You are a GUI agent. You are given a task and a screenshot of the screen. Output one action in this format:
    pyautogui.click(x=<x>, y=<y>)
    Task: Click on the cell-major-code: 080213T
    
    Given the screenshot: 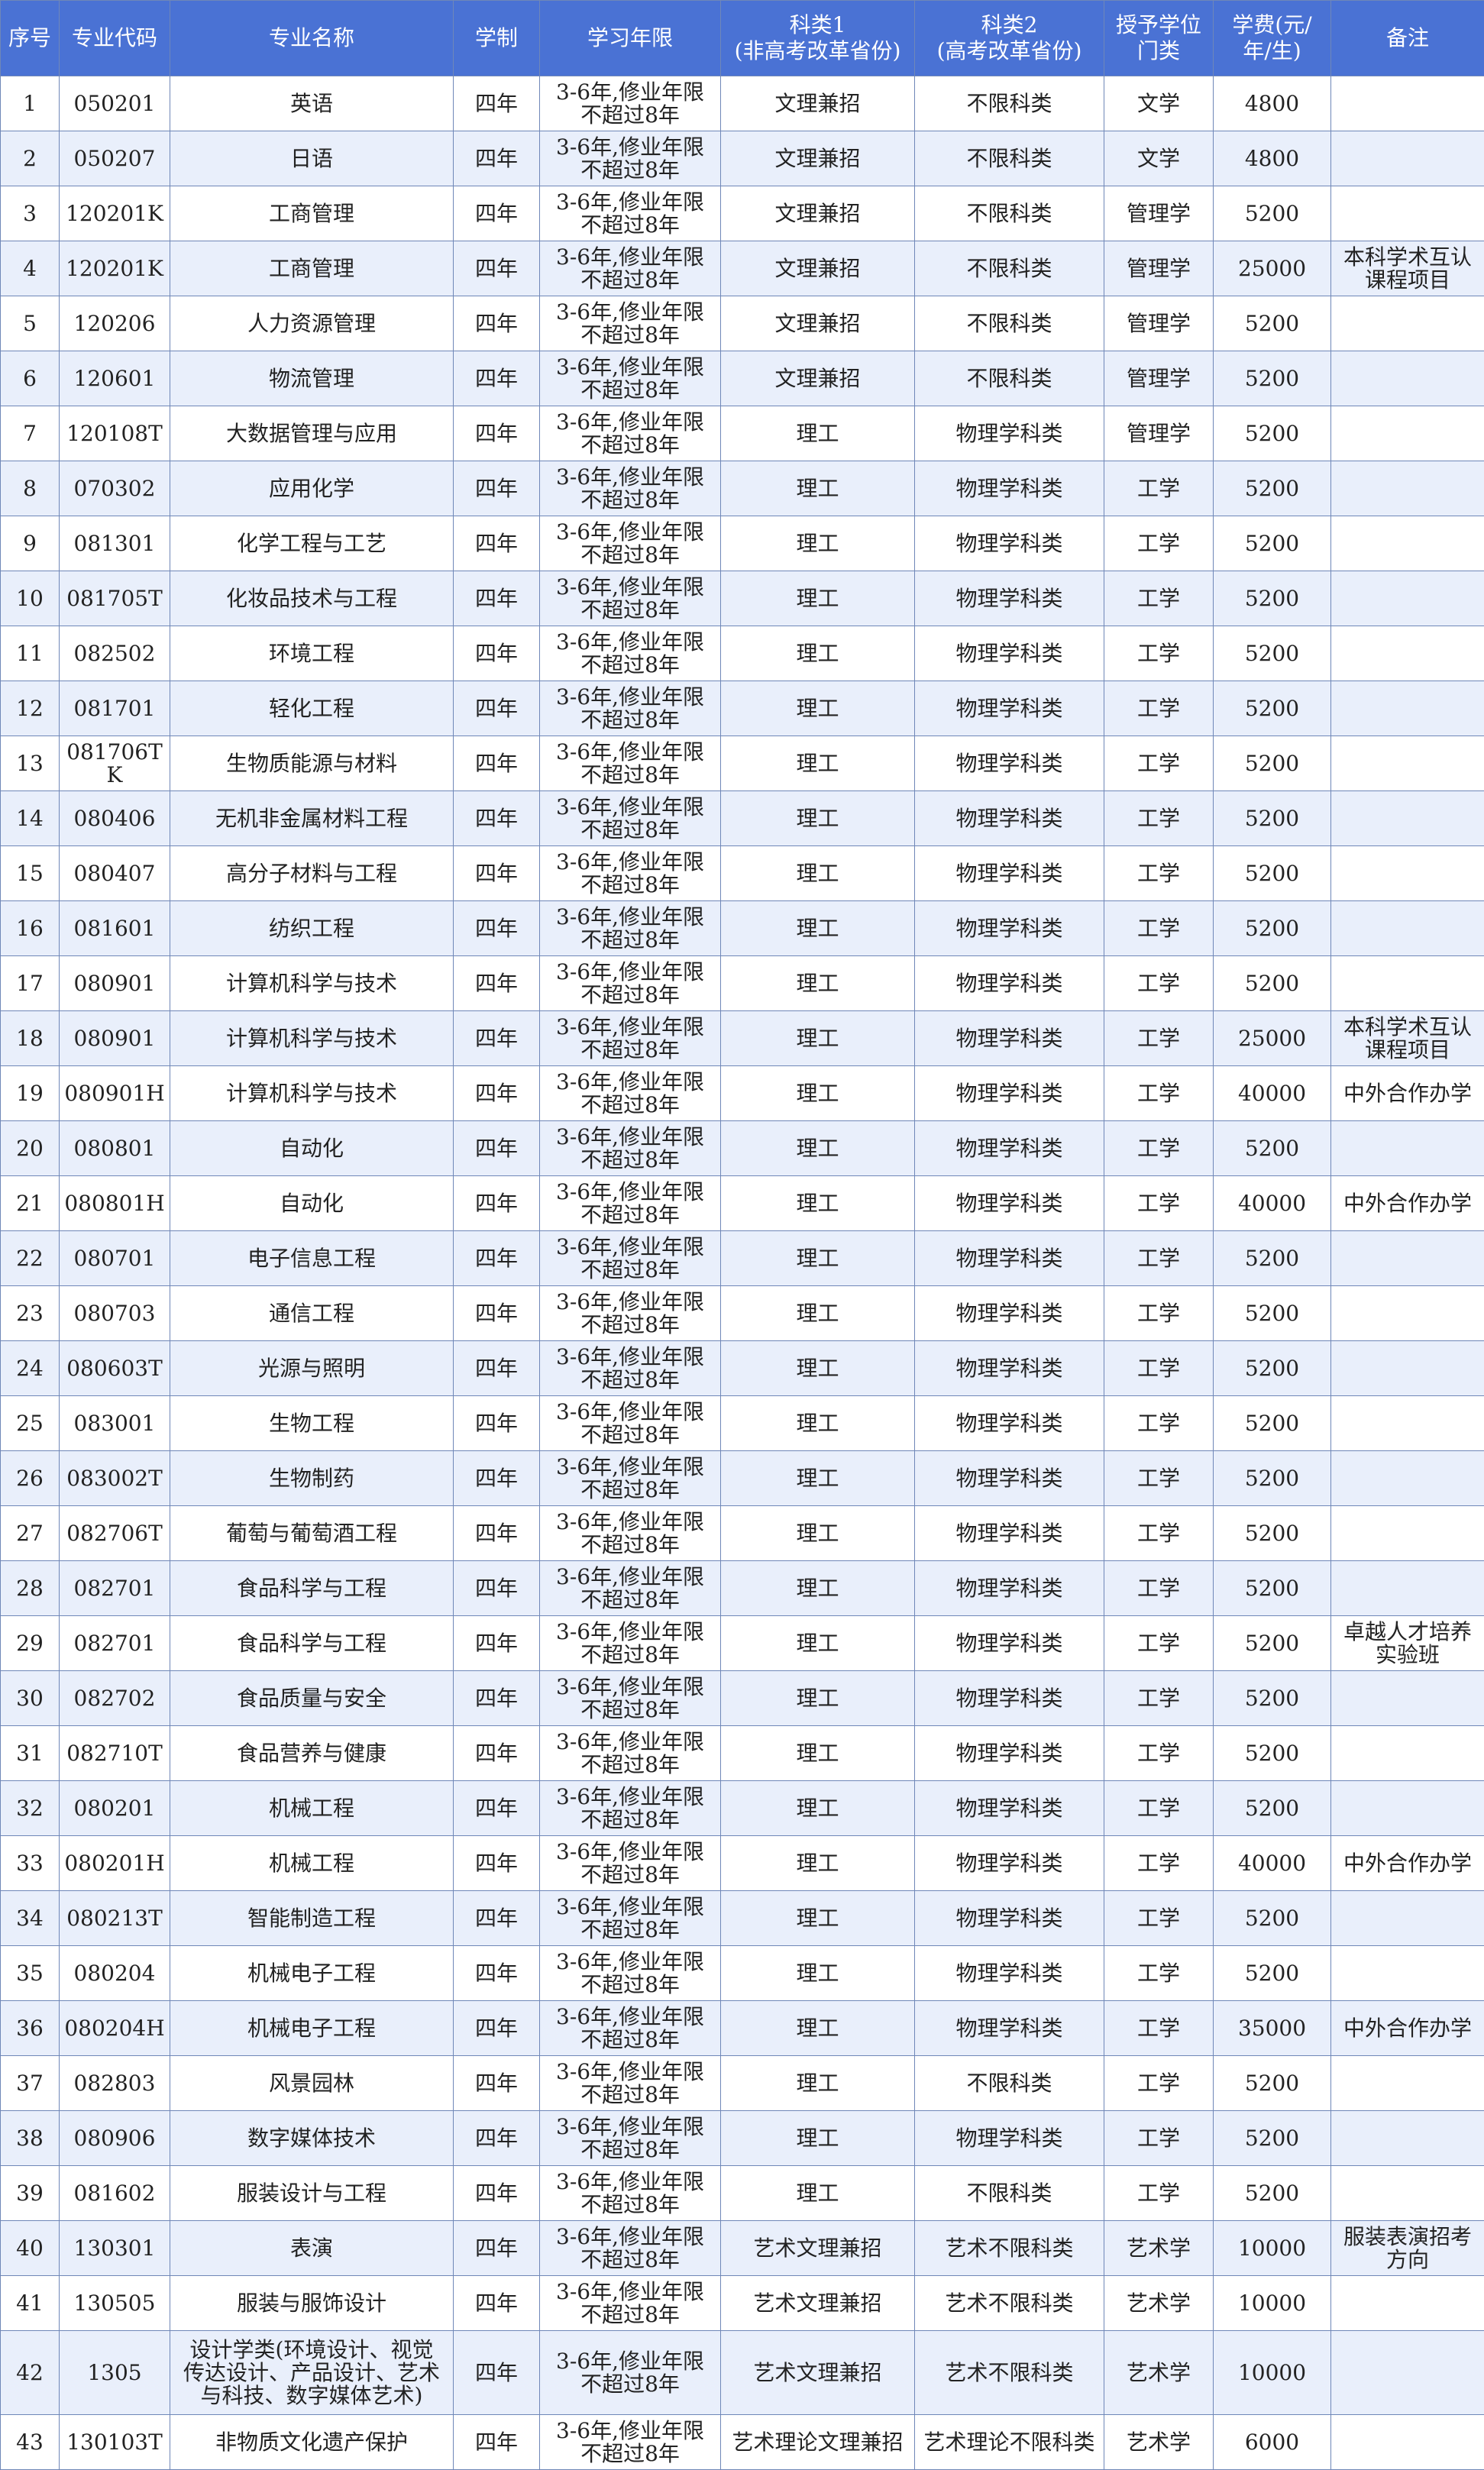 What is the action you would take?
    pyautogui.click(x=114, y=1918)
    